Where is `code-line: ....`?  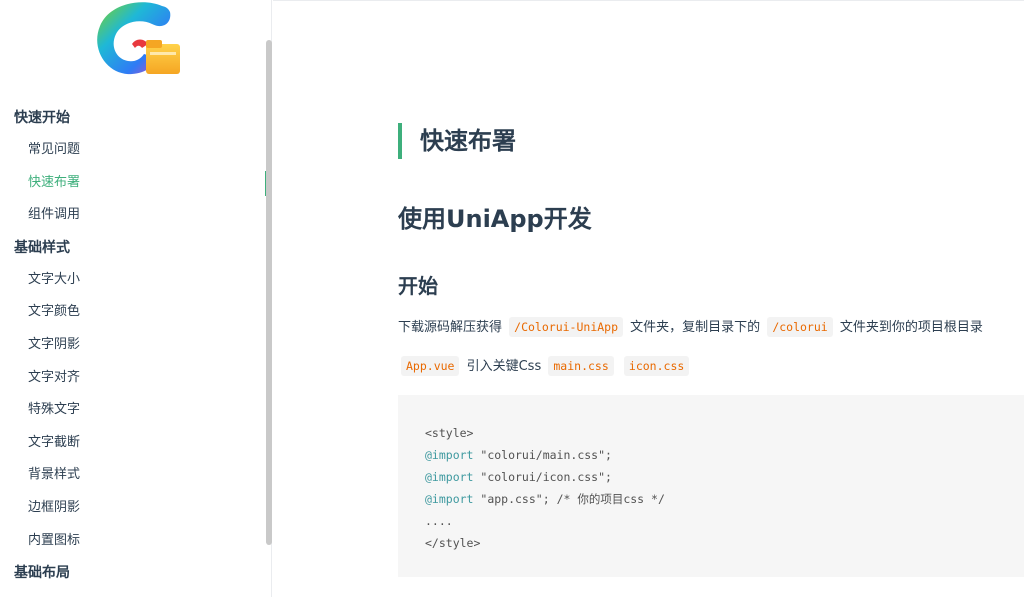 code-line: .... is located at coordinates (724, 521).